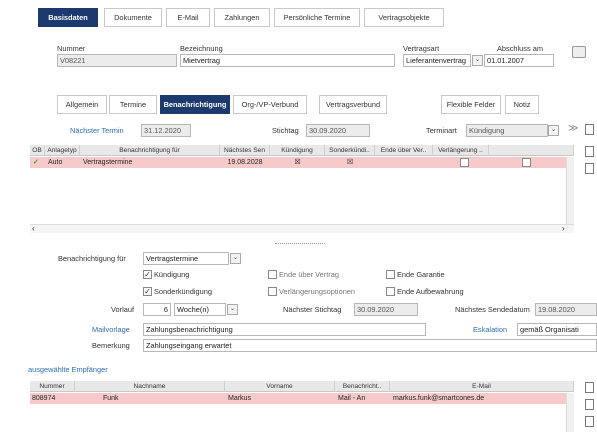  I want to click on bemerkung-field: Zahlungseingang erwartet, so click(370, 345).